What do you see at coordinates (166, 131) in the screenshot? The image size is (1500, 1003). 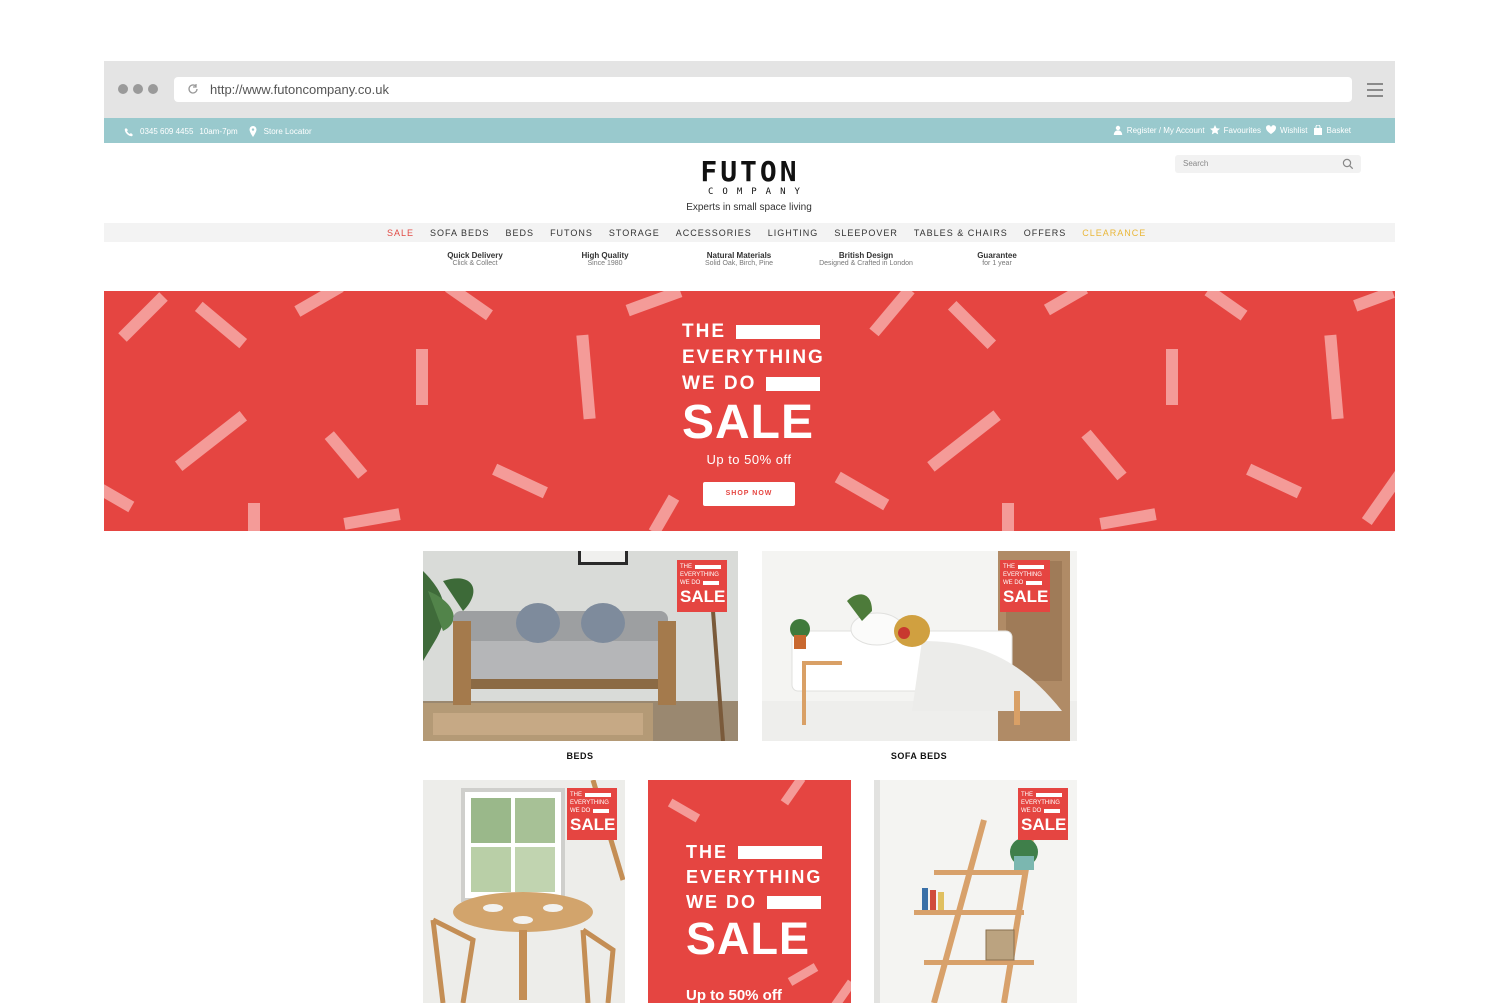 I see `phone-number: 0345 609 4455` at bounding box center [166, 131].